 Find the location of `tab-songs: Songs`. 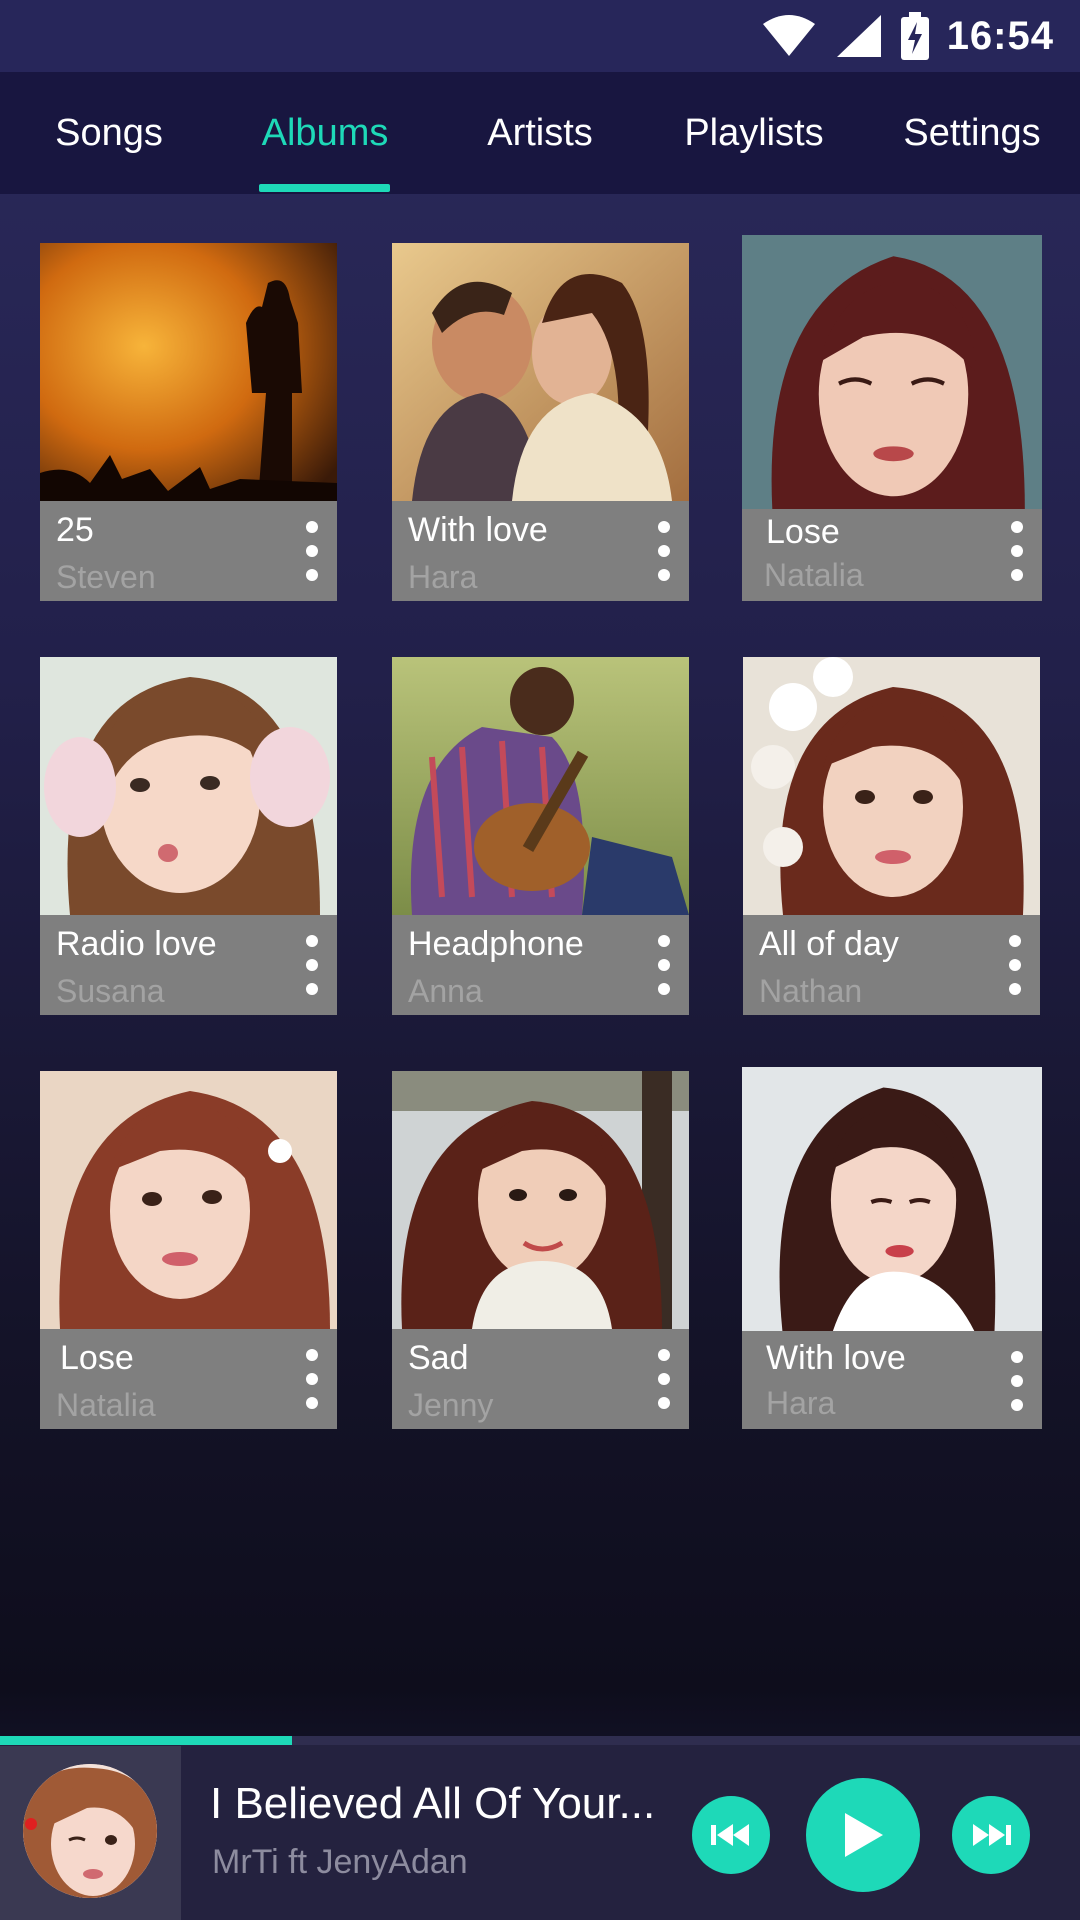

tab-songs: Songs is located at coordinates (109, 133).